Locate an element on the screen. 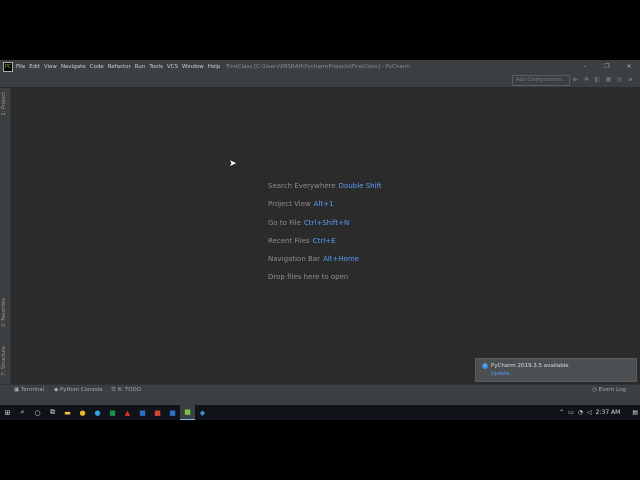 This screenshot has height=480, width=640. structure-icon: ▤ is located at coordinates (619, 80).